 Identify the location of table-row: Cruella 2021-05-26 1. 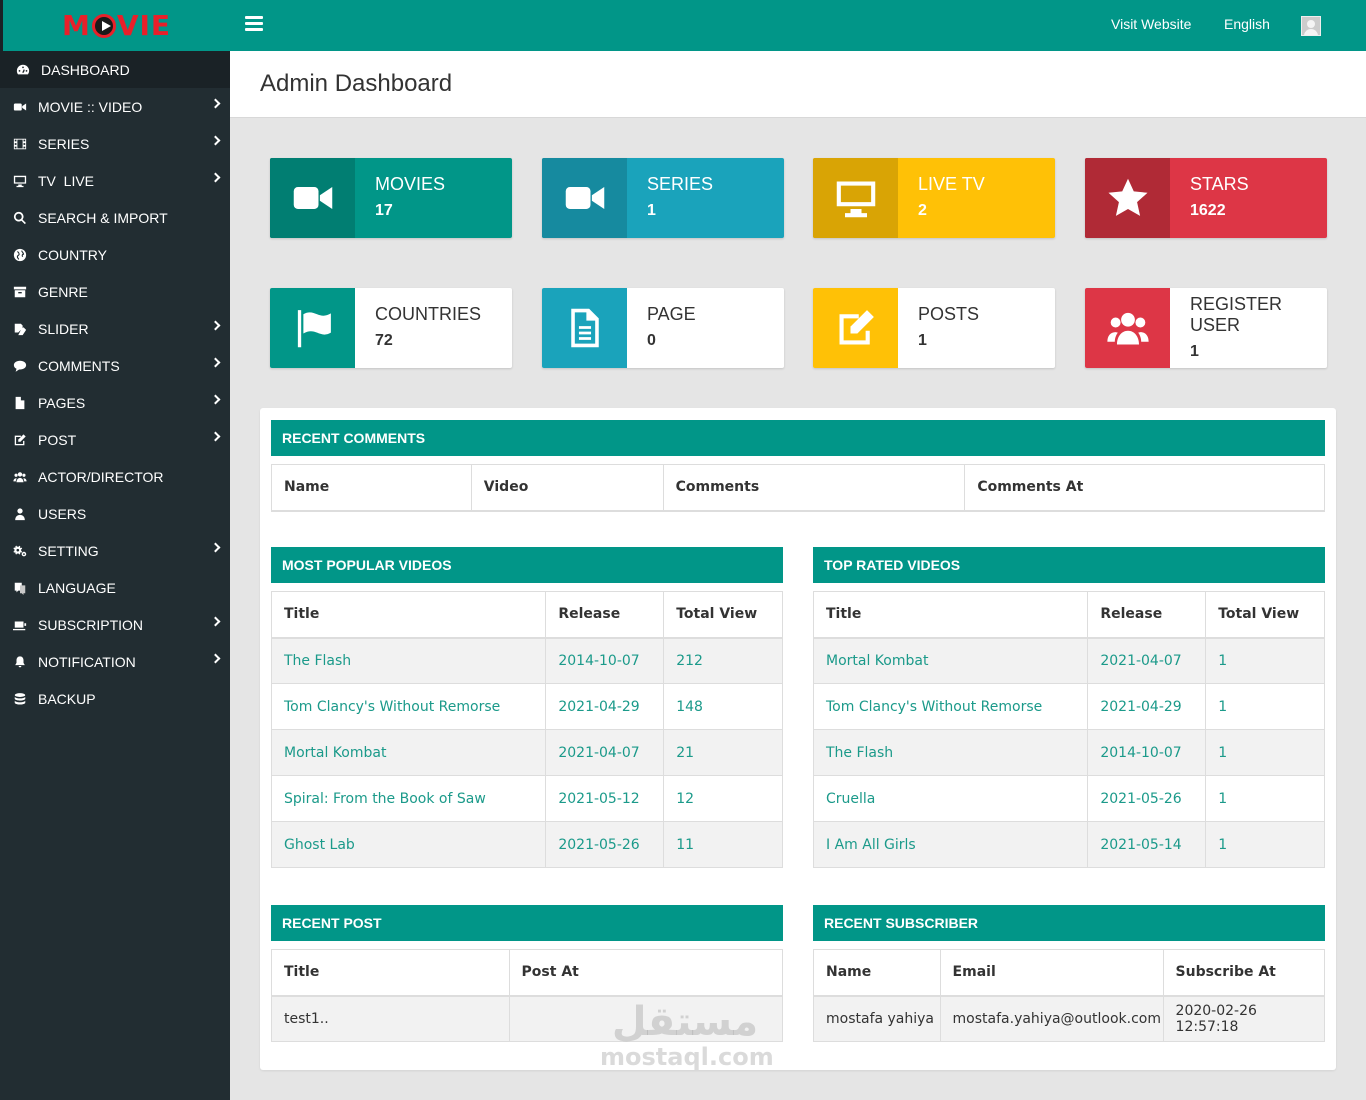
(1068, 798).